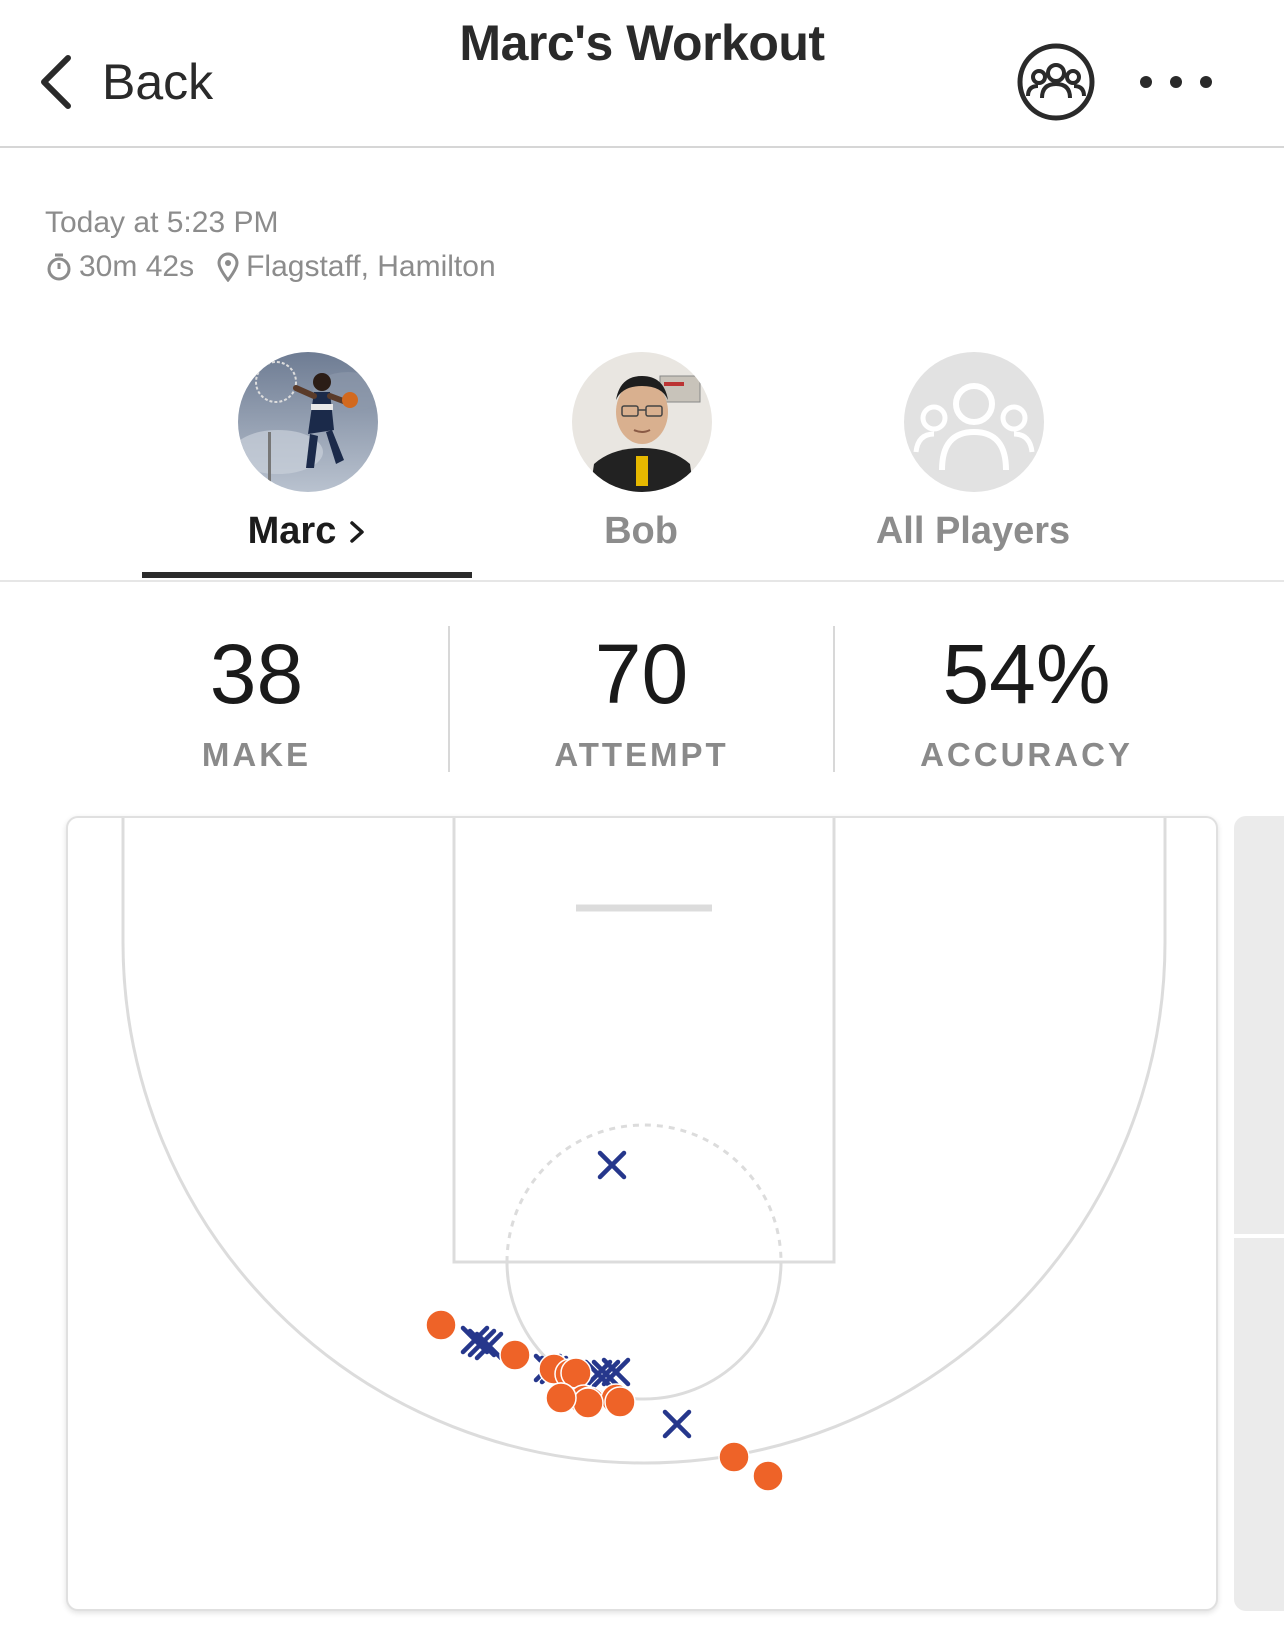  I want to click on stat-label: ACCURACY, so click(1026, 754).